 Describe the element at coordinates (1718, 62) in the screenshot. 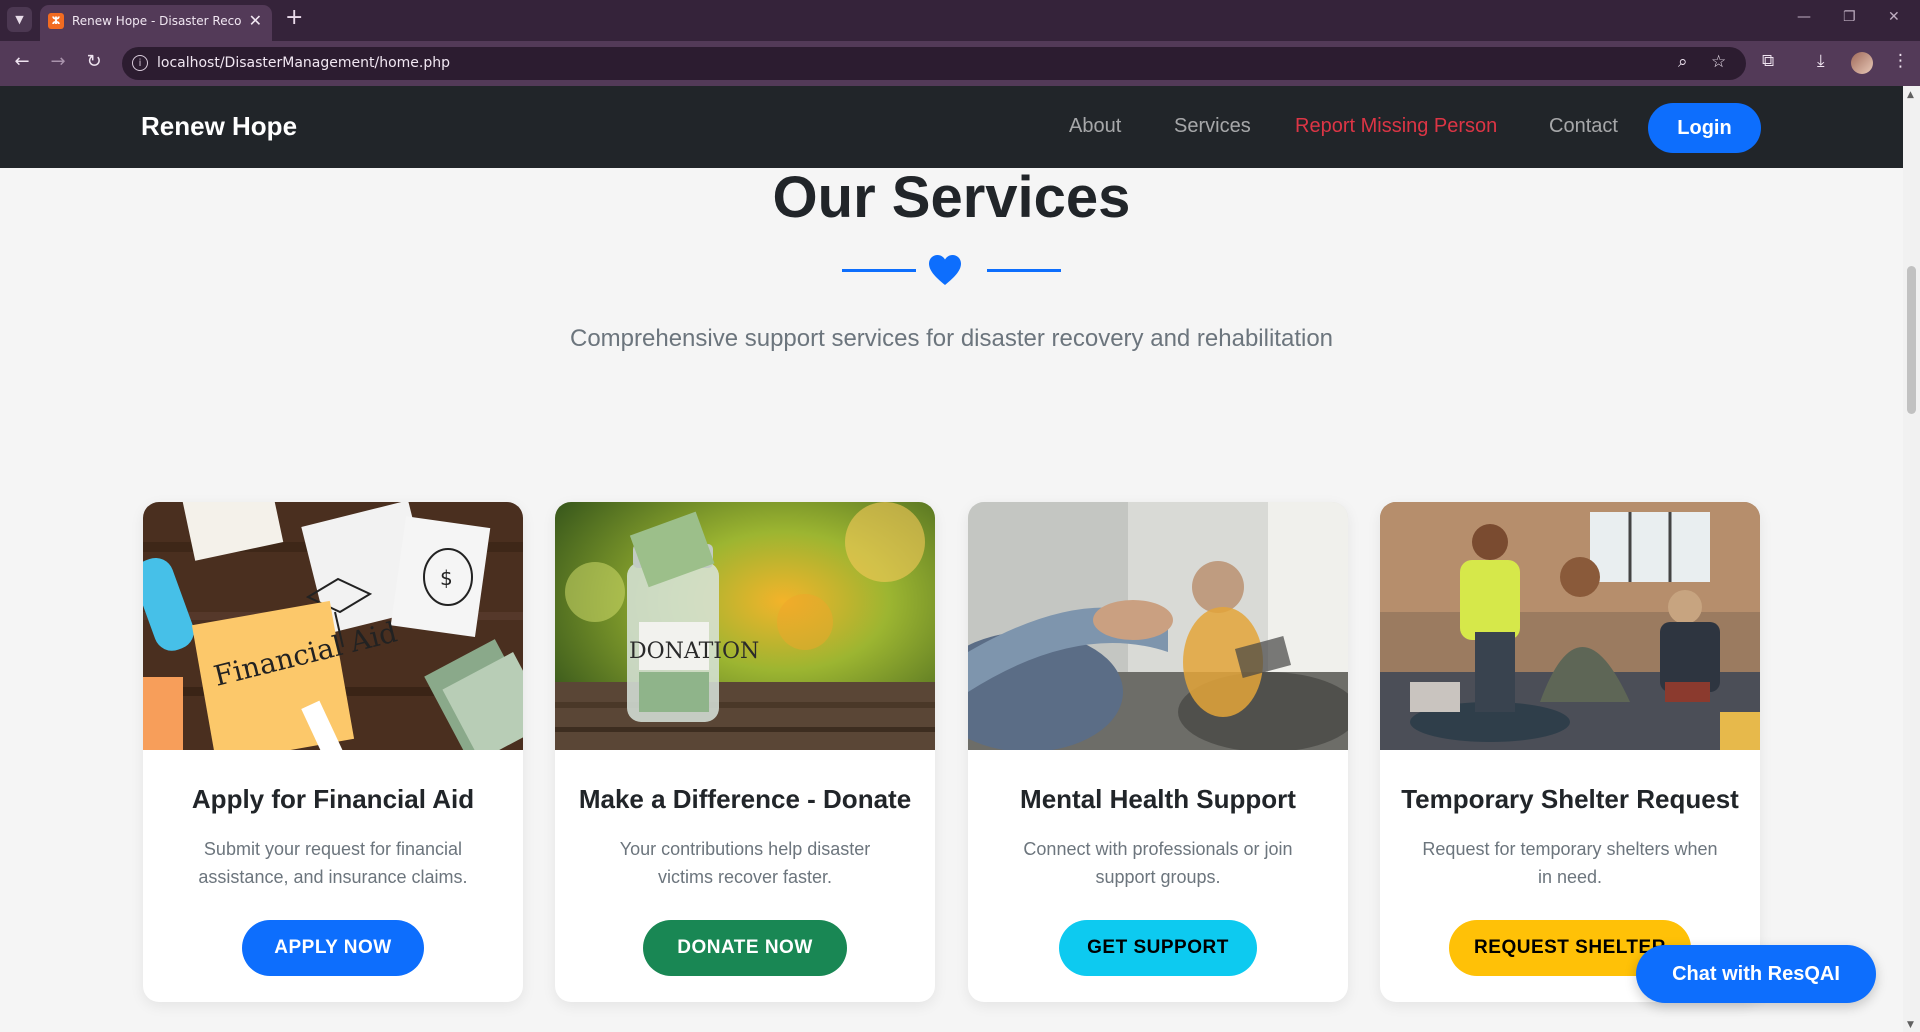

I see `star-icon: ☆` at that location.